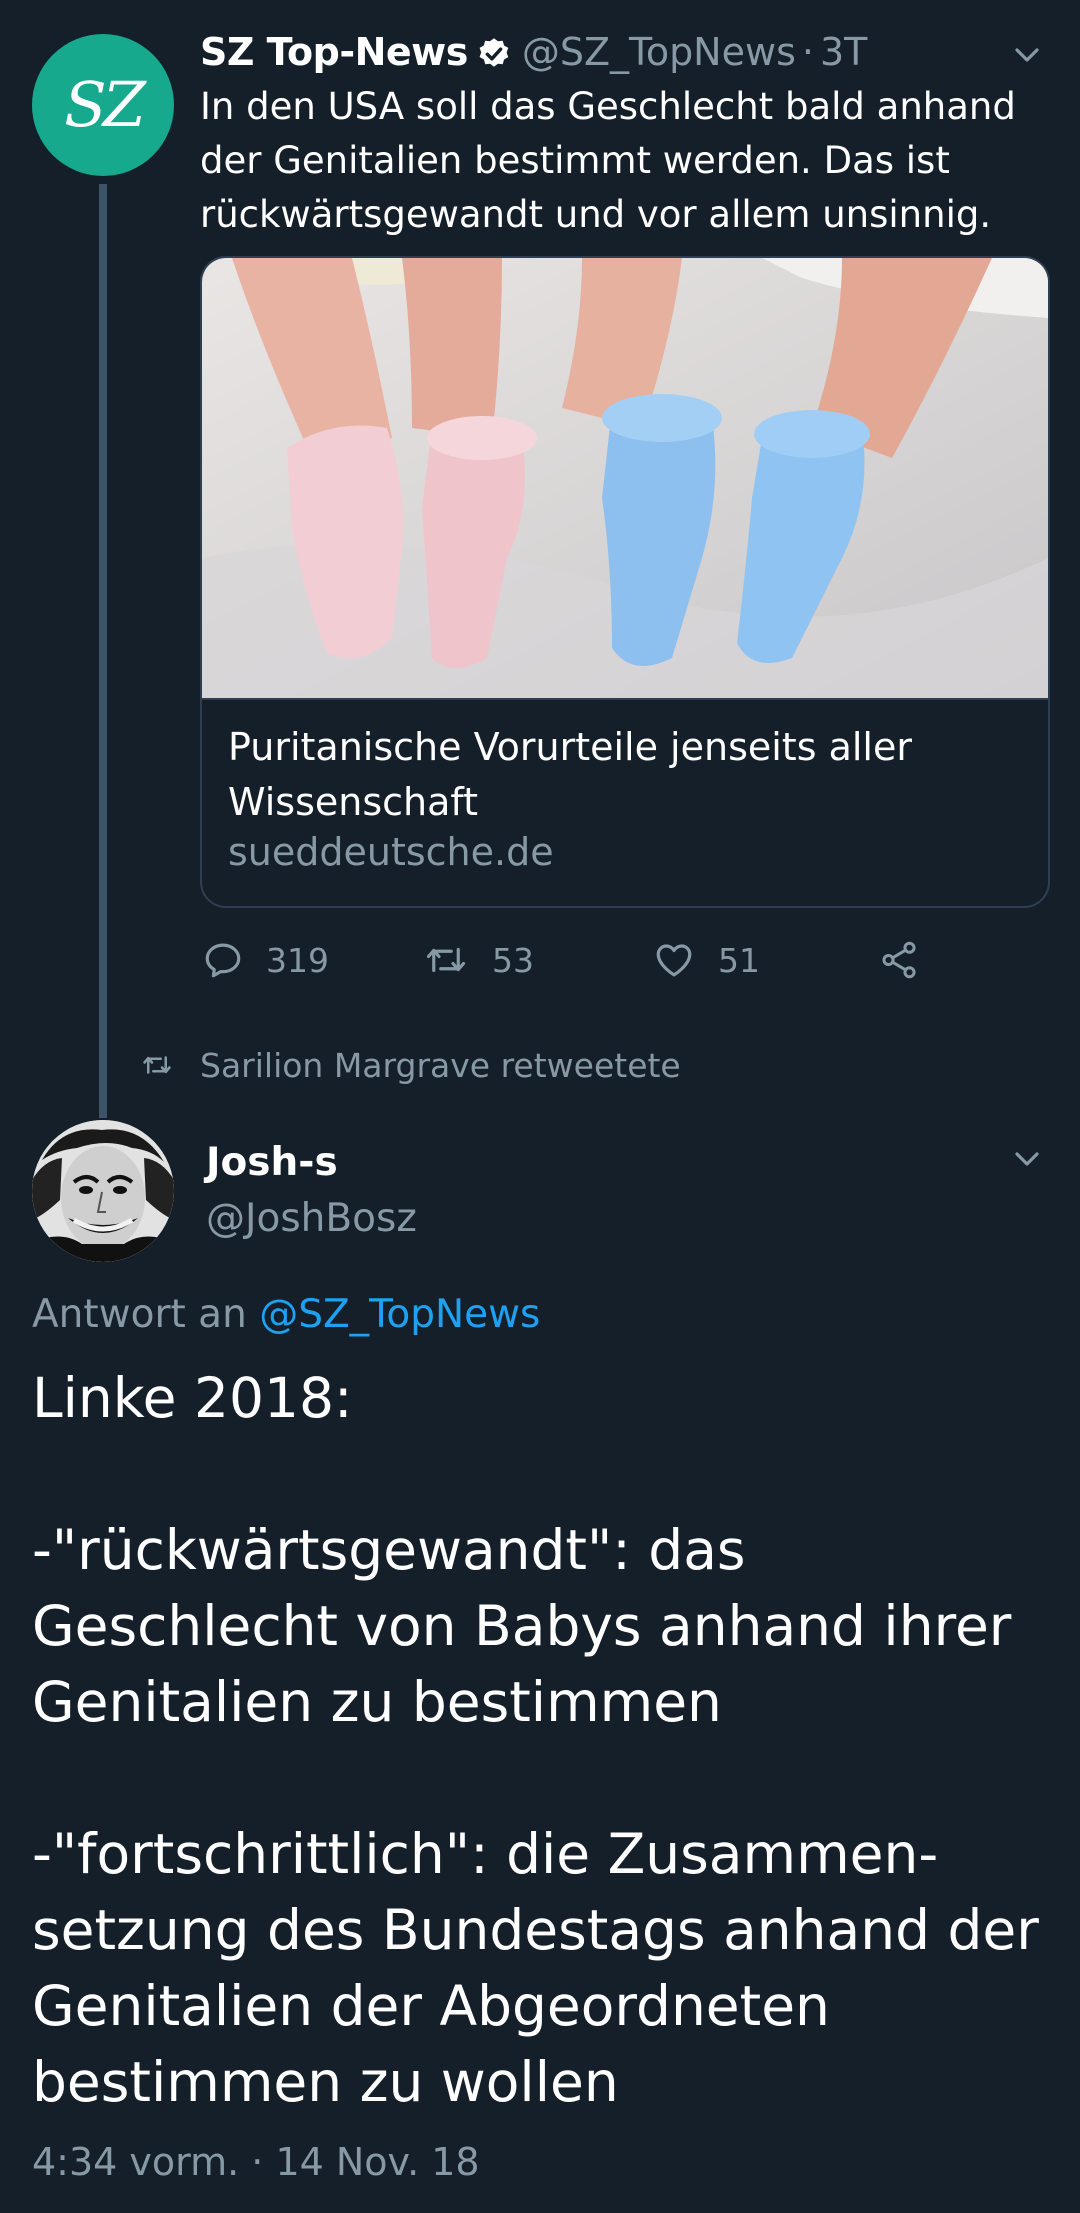 This screenshot has width=1080, height=2213. What do you see at coordinates (659, 52) in the screenshot?
I see `author-handle: @SZ_TopNews` at bounding box center [659, 52].